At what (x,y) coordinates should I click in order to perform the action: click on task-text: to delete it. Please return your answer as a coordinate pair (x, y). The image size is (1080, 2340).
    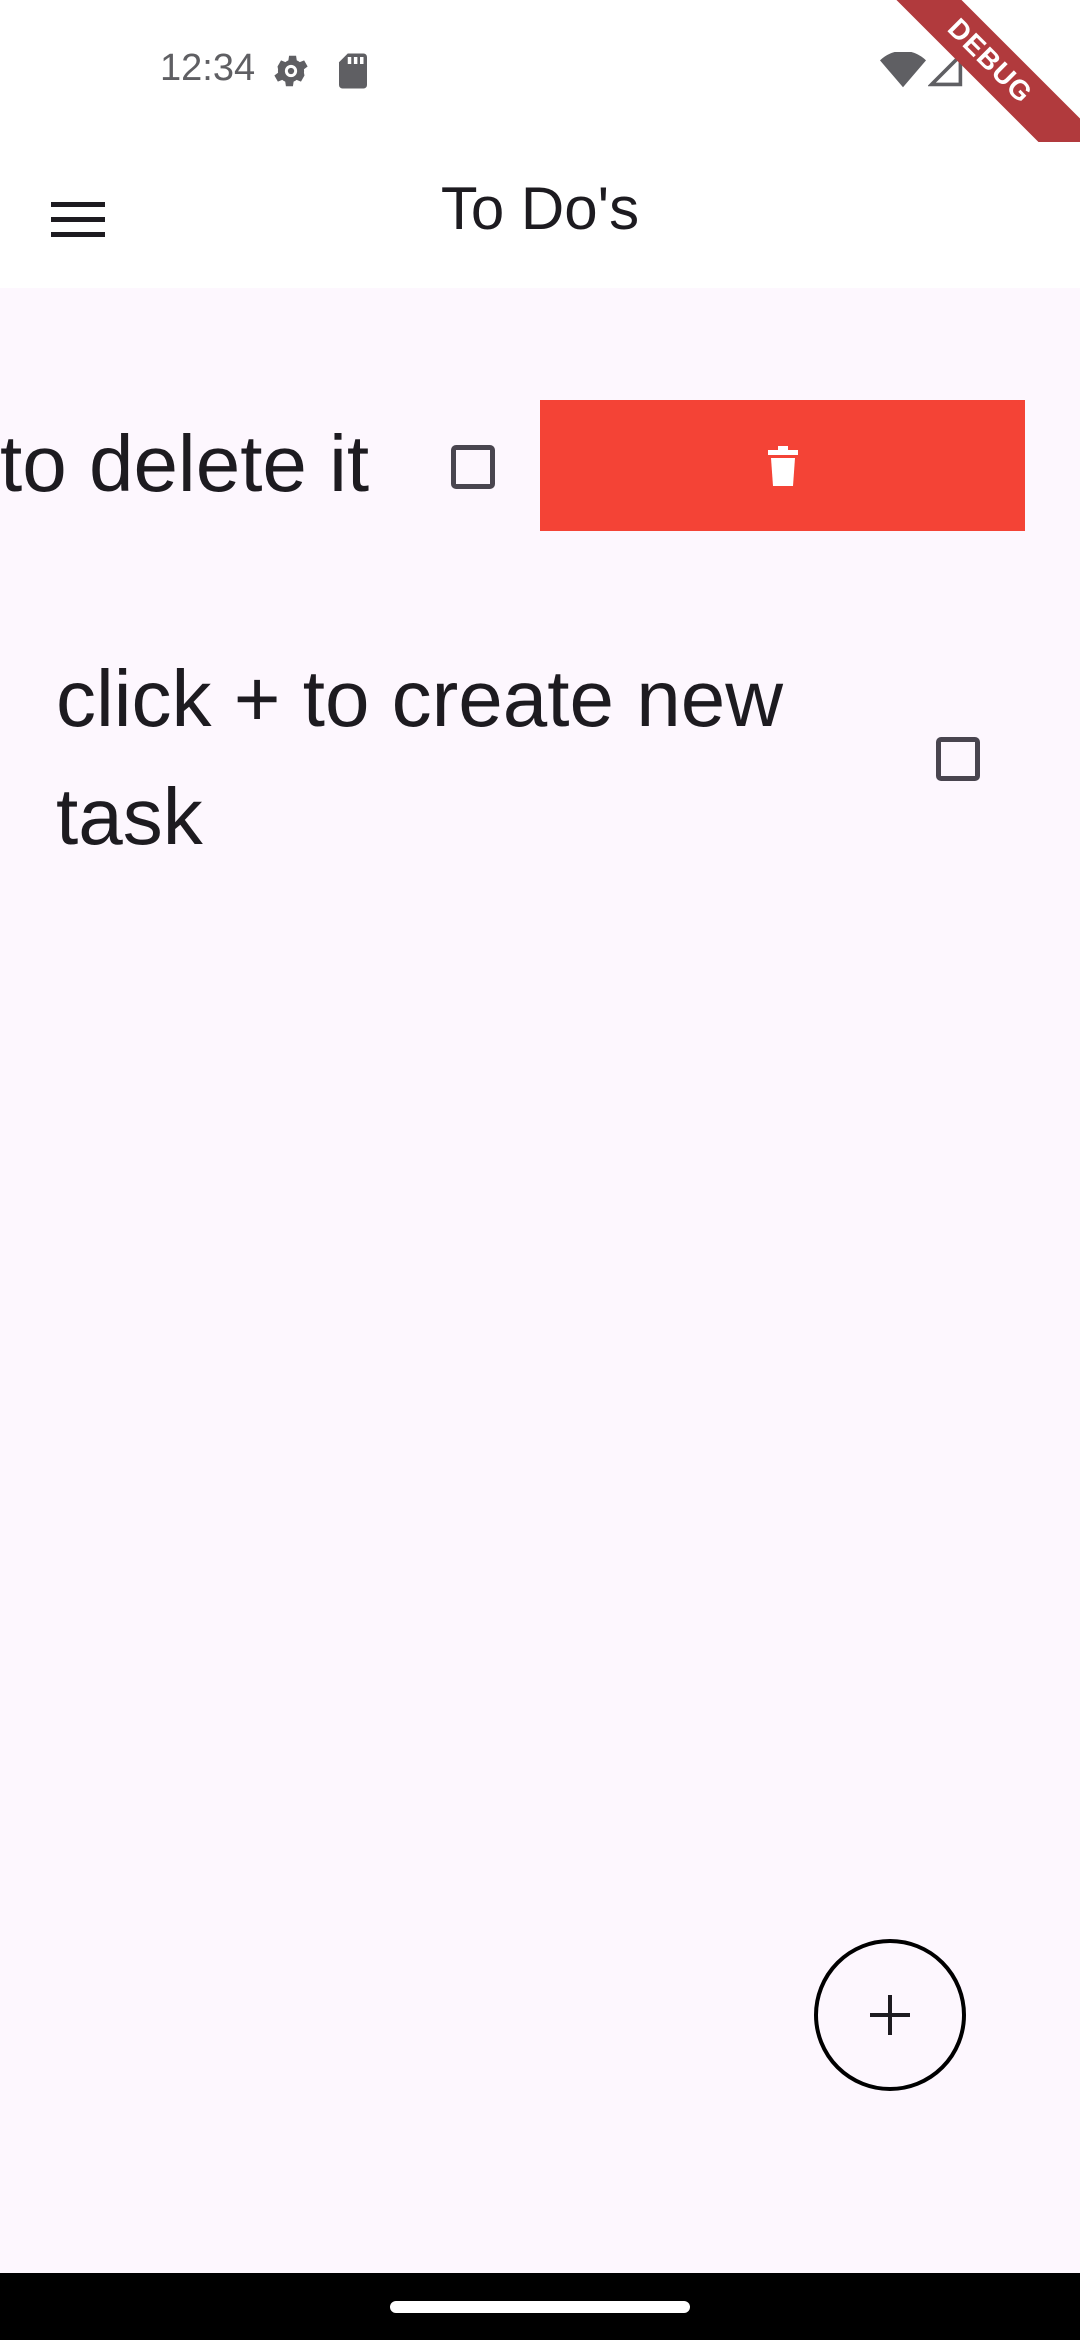
    Looking at the image, I should click on (185, 463).